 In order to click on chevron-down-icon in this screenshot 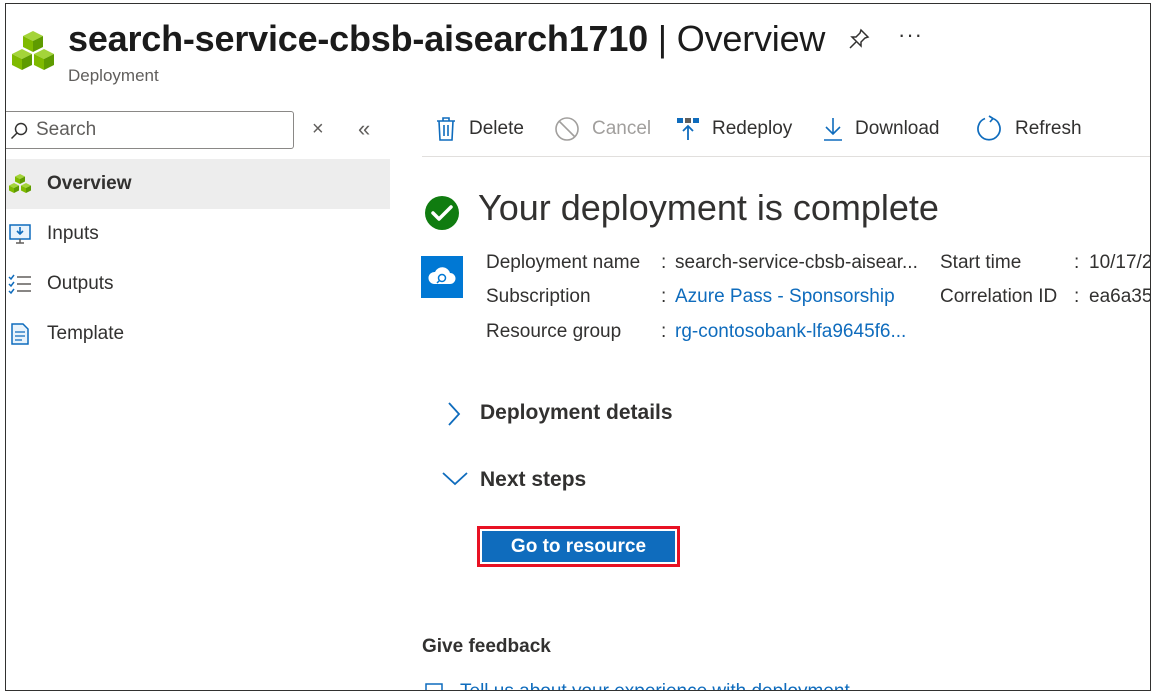, I will do `click(455, 479)`.